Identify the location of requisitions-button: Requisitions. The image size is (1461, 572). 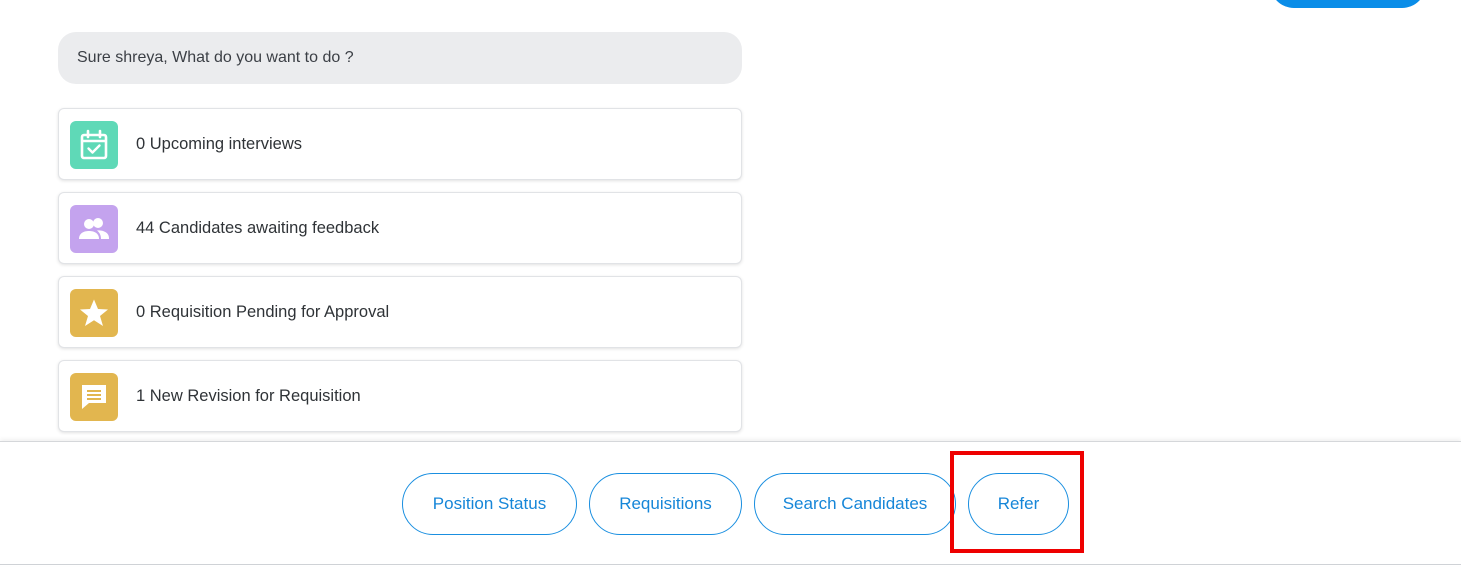
(665, 504).